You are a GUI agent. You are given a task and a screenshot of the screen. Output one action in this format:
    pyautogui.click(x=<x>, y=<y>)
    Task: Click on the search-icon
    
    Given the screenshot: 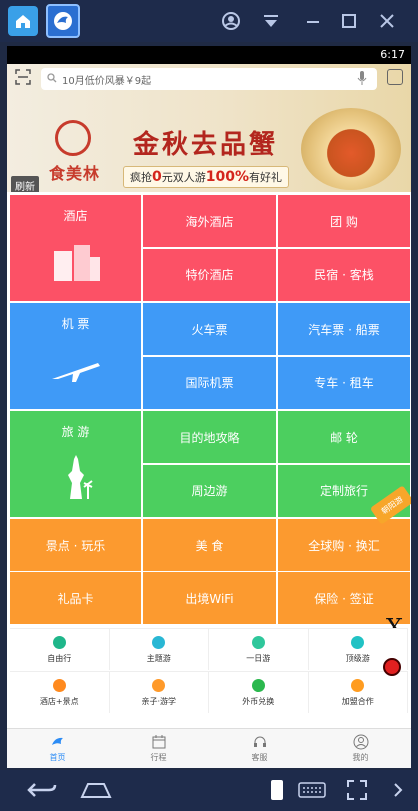 What is the action you would take?
    pyautogui.click(x=52, y=79)
    